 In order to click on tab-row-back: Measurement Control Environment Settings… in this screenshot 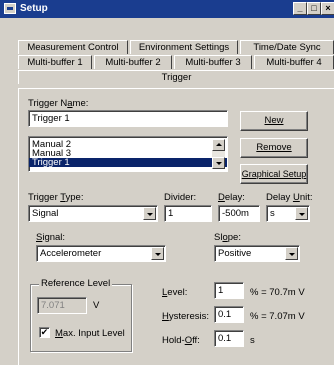, I will do `click(176, 47)`.